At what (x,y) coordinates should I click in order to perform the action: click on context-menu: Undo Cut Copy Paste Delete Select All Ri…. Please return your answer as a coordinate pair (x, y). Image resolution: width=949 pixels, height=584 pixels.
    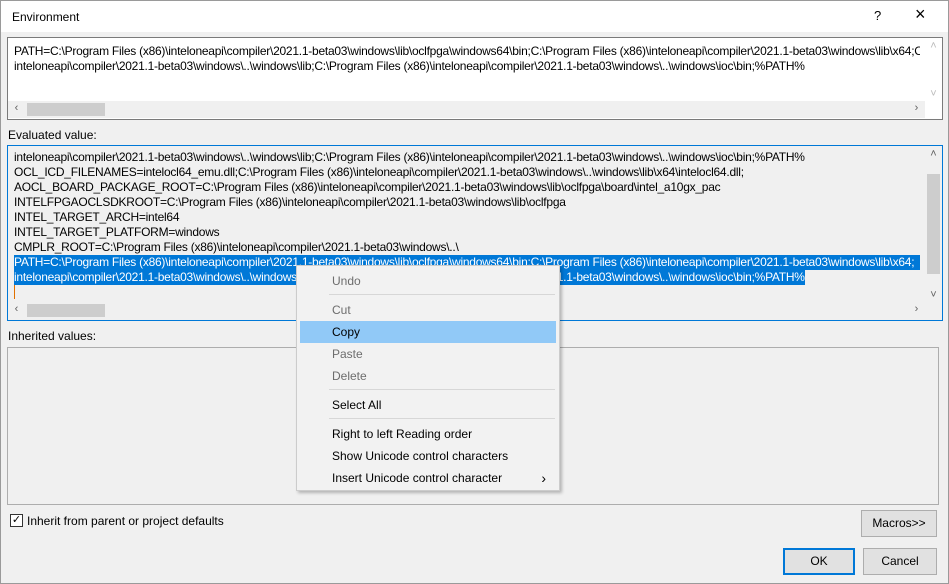
    Looking at the image, I should click on (428, 378).